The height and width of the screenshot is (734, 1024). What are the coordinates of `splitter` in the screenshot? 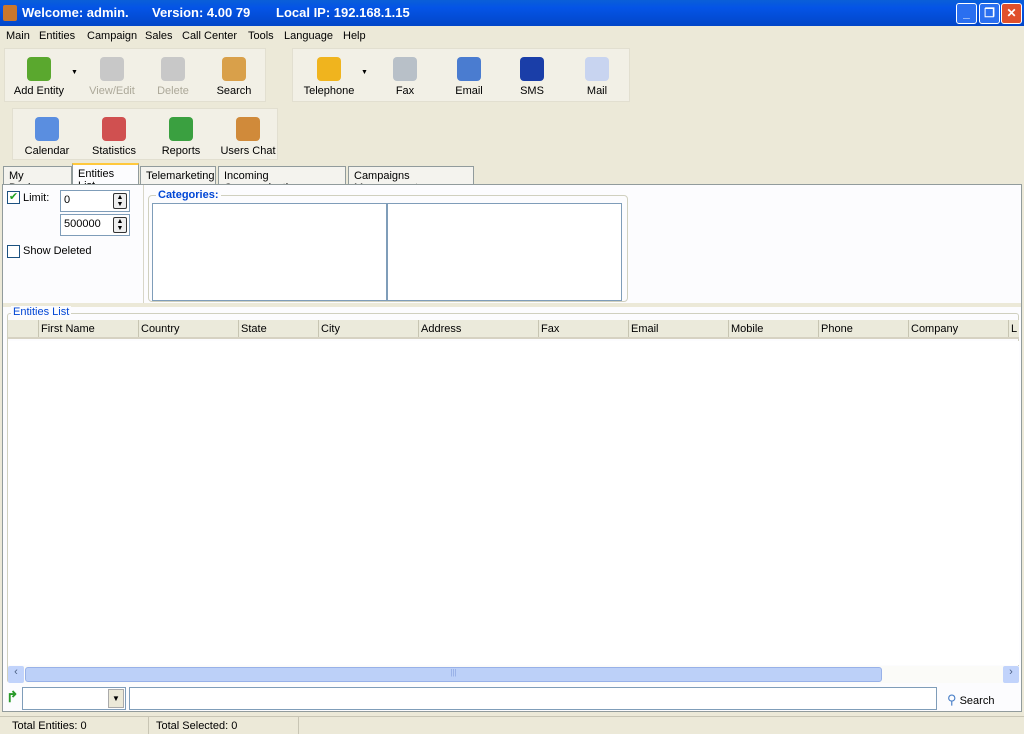 It's located at (512, 305).